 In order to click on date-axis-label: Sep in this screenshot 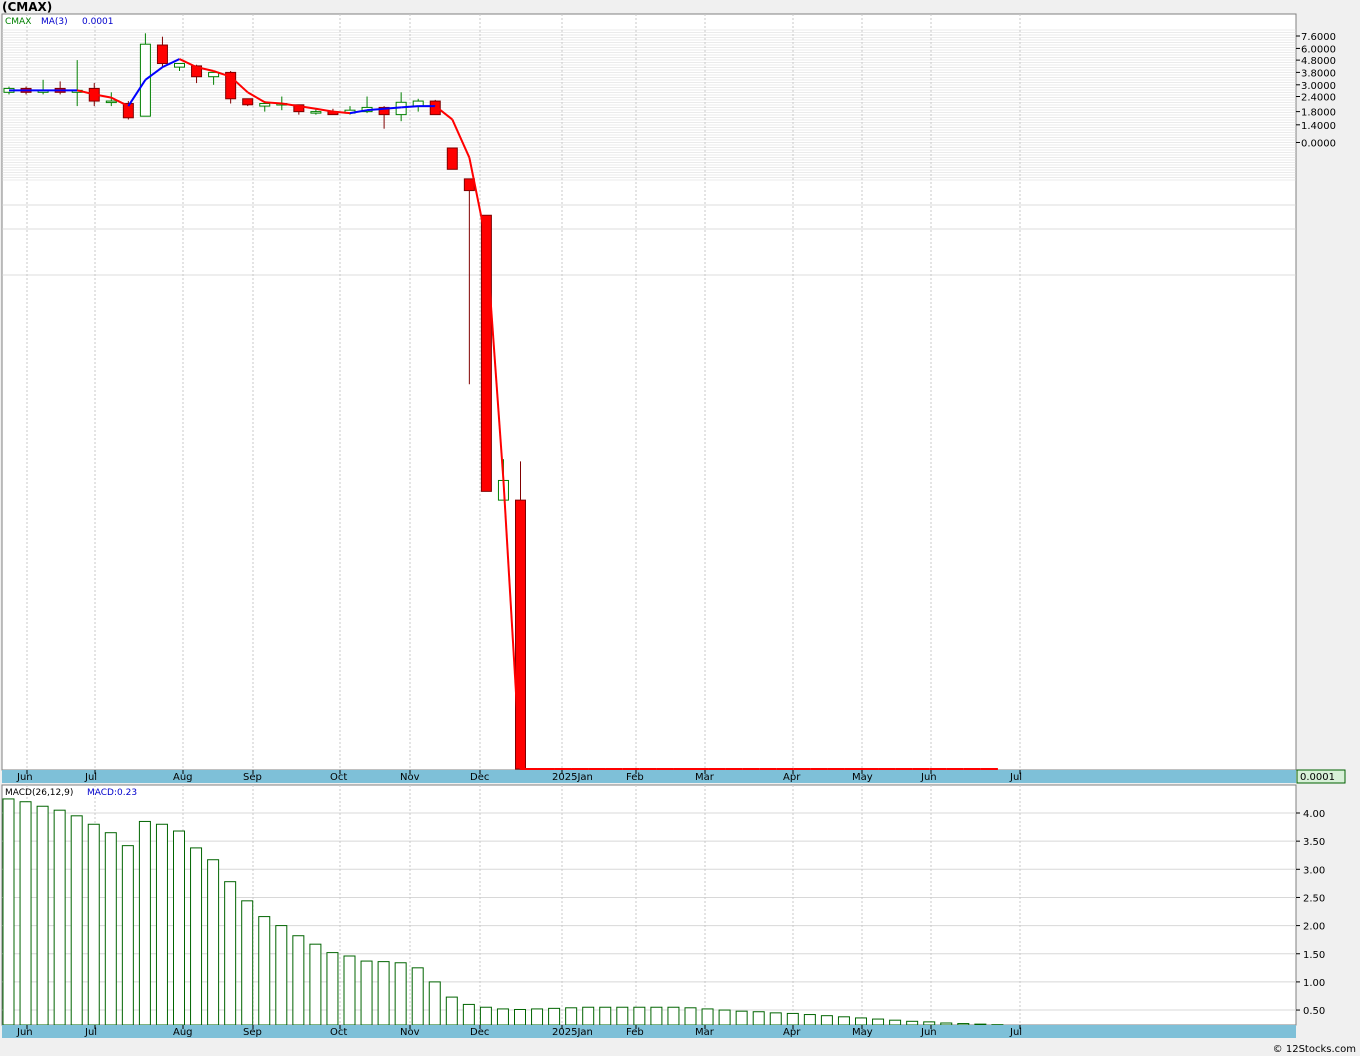, I will do `click(252, 777)`.